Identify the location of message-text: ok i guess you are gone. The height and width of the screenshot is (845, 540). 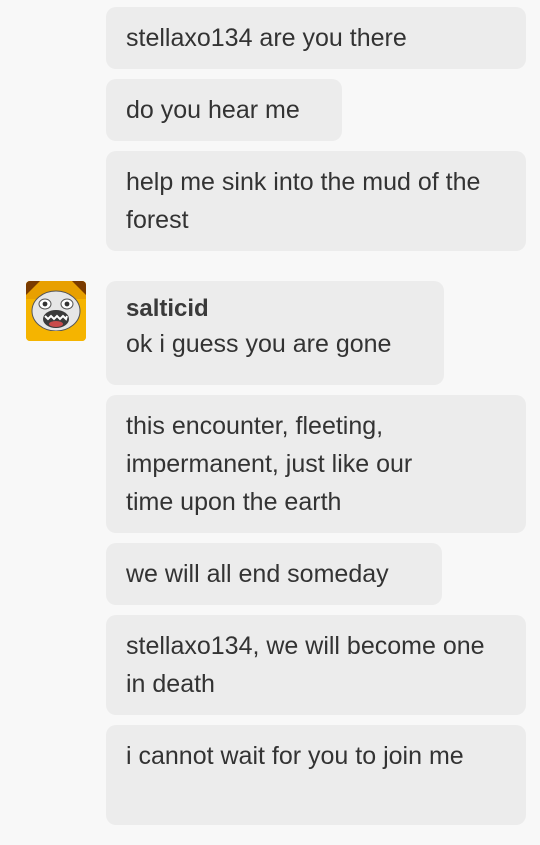
(259, 344).